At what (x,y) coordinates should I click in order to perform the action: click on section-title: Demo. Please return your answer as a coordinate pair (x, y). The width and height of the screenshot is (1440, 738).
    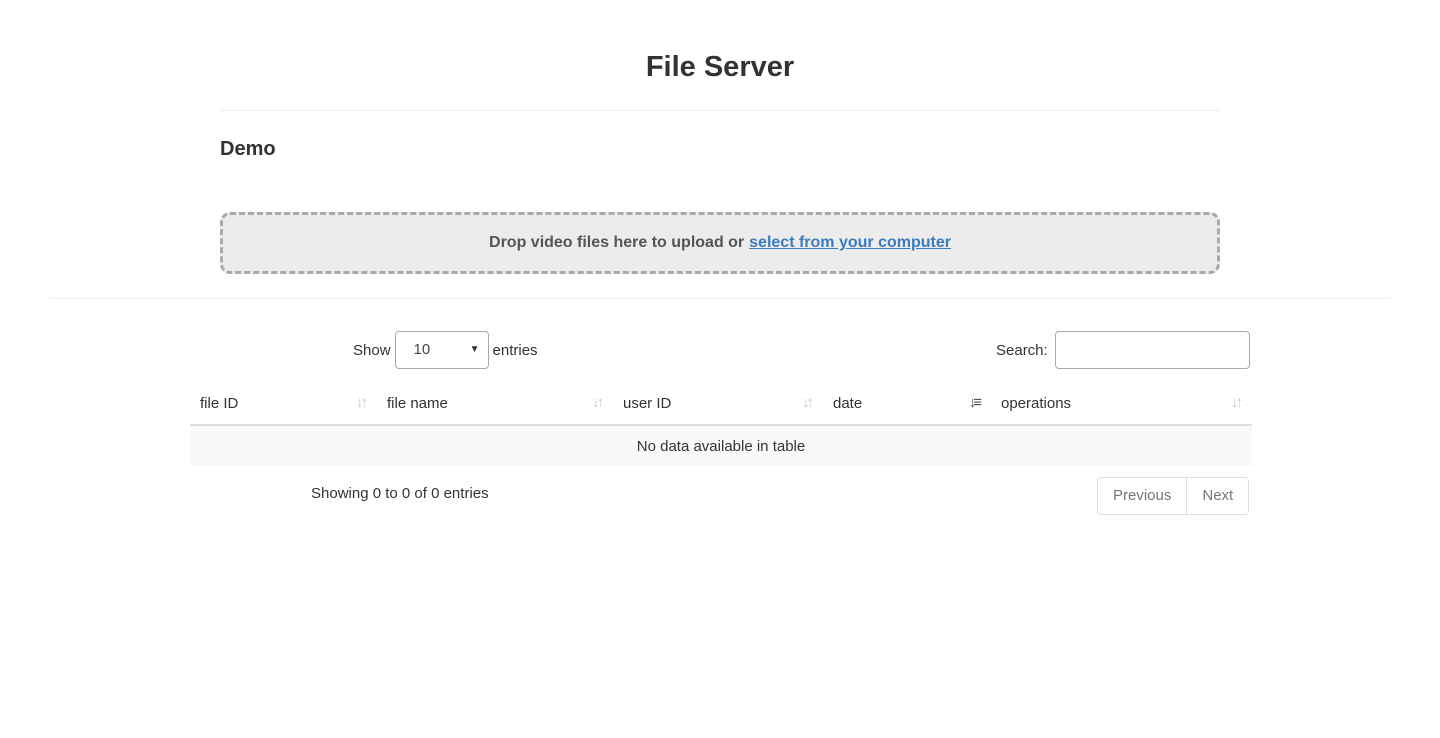
    Looking at the image, I should click on (248, 149).